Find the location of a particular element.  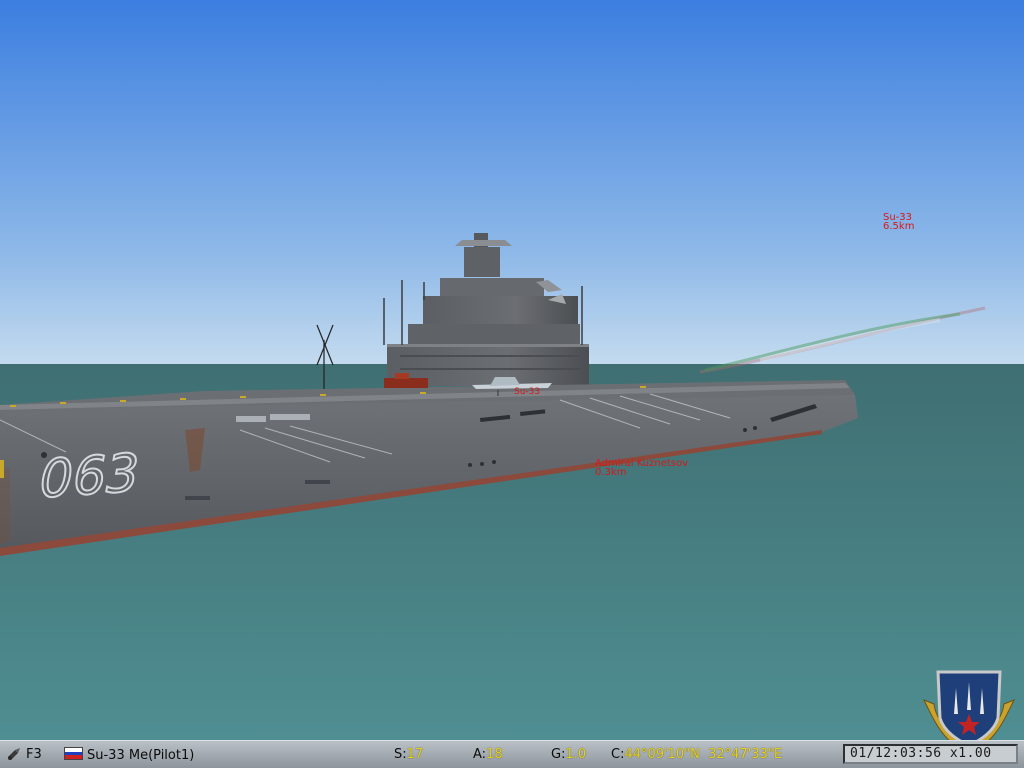

russia-flag-icon is located at coordinates (73, 753).